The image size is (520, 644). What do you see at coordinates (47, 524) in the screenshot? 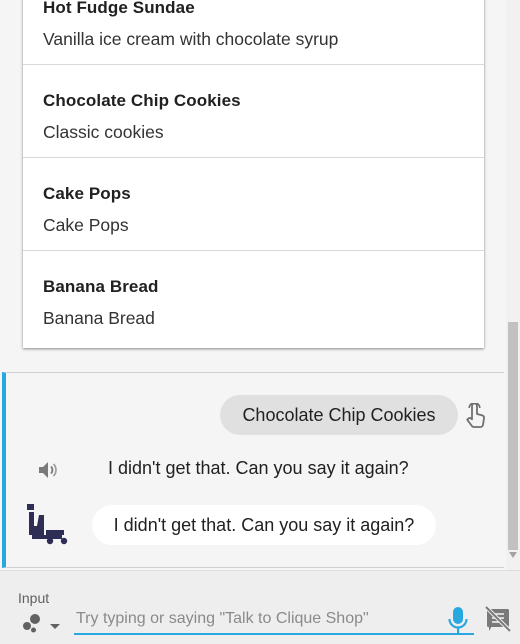
I see `agent-avatar-icon` at bounding box center [47, 524].